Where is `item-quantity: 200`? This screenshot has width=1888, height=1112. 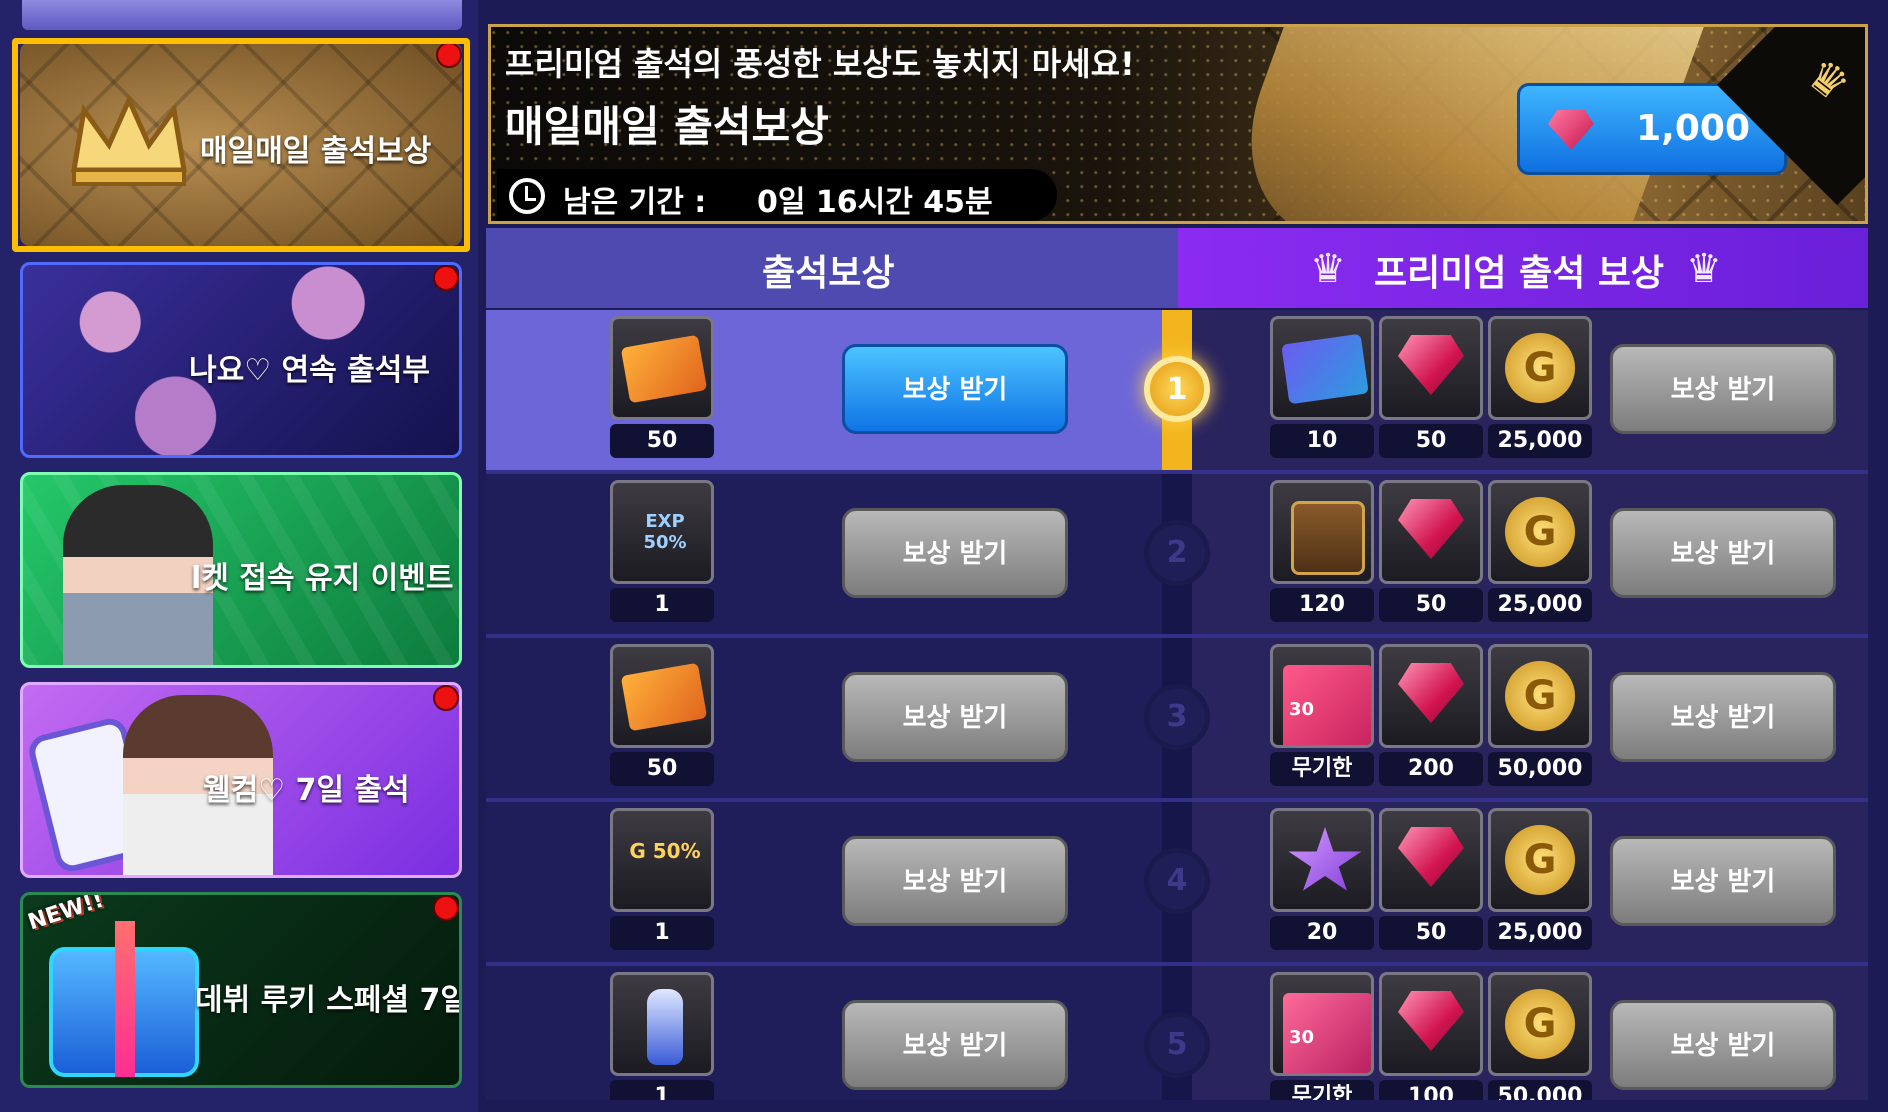
item-quantity: 200 is located at coordinates (1431, 769).